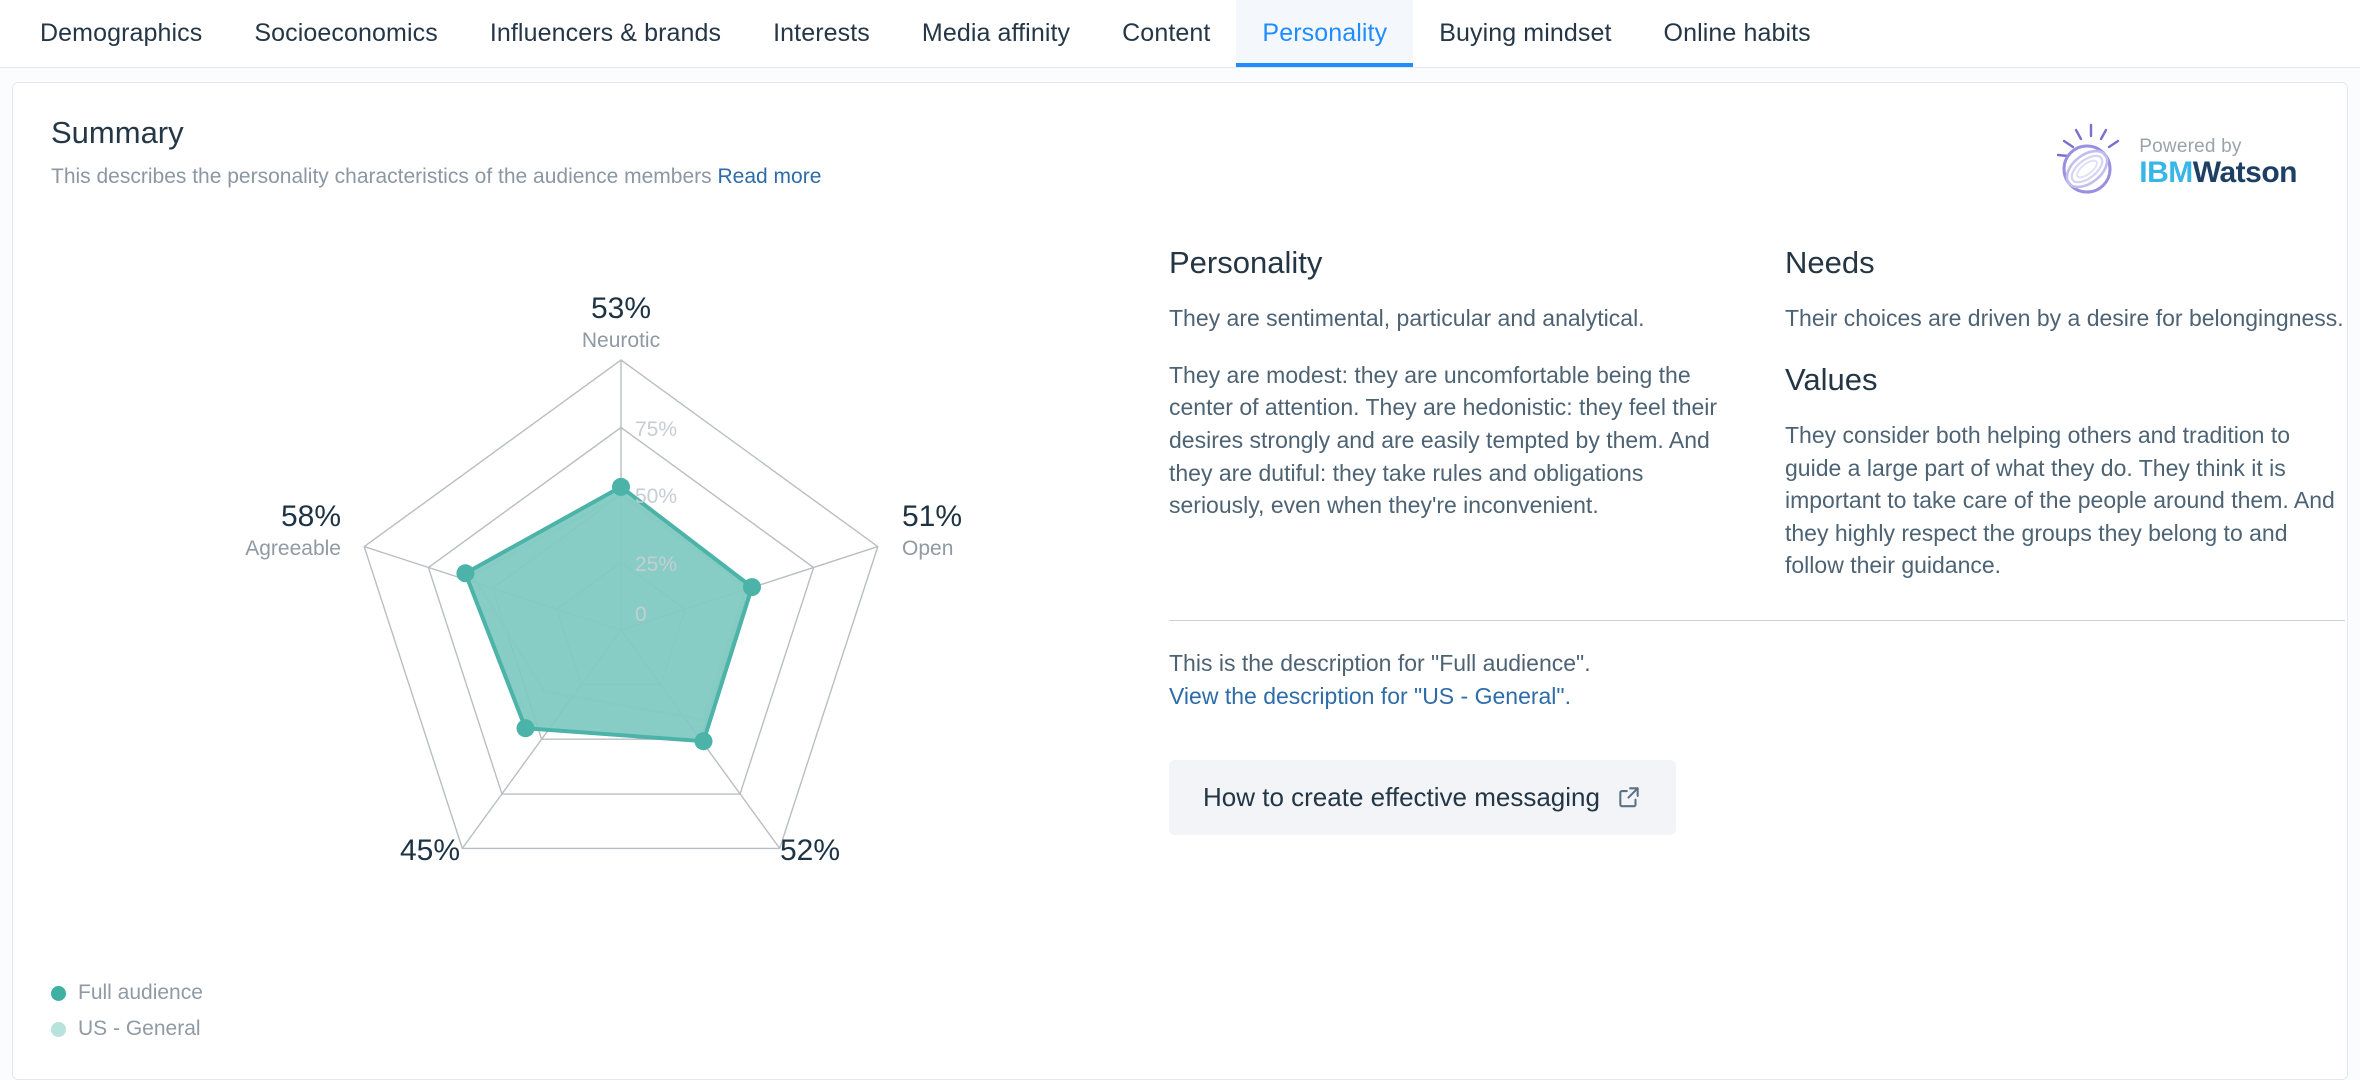 This screenshot has height=1080, width=2360. I want to click on legend-item-full-audience: Full audience, so click(127, 993).